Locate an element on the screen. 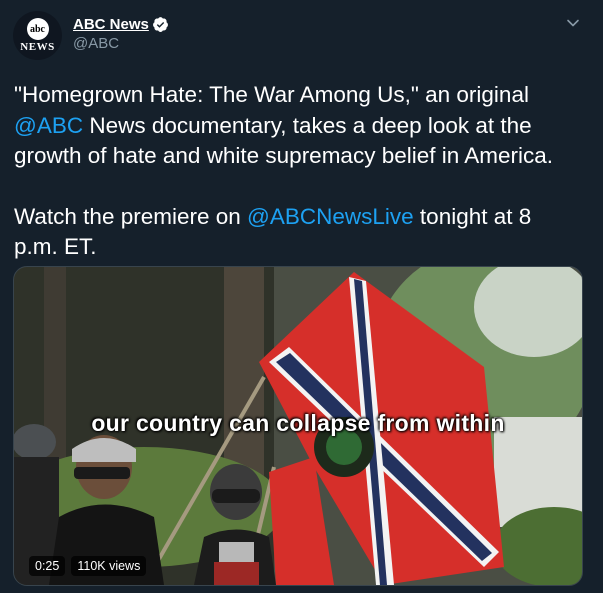 The image size is (603, 593). mention-abc-link: @ABC is located at coordinates (48, 125).